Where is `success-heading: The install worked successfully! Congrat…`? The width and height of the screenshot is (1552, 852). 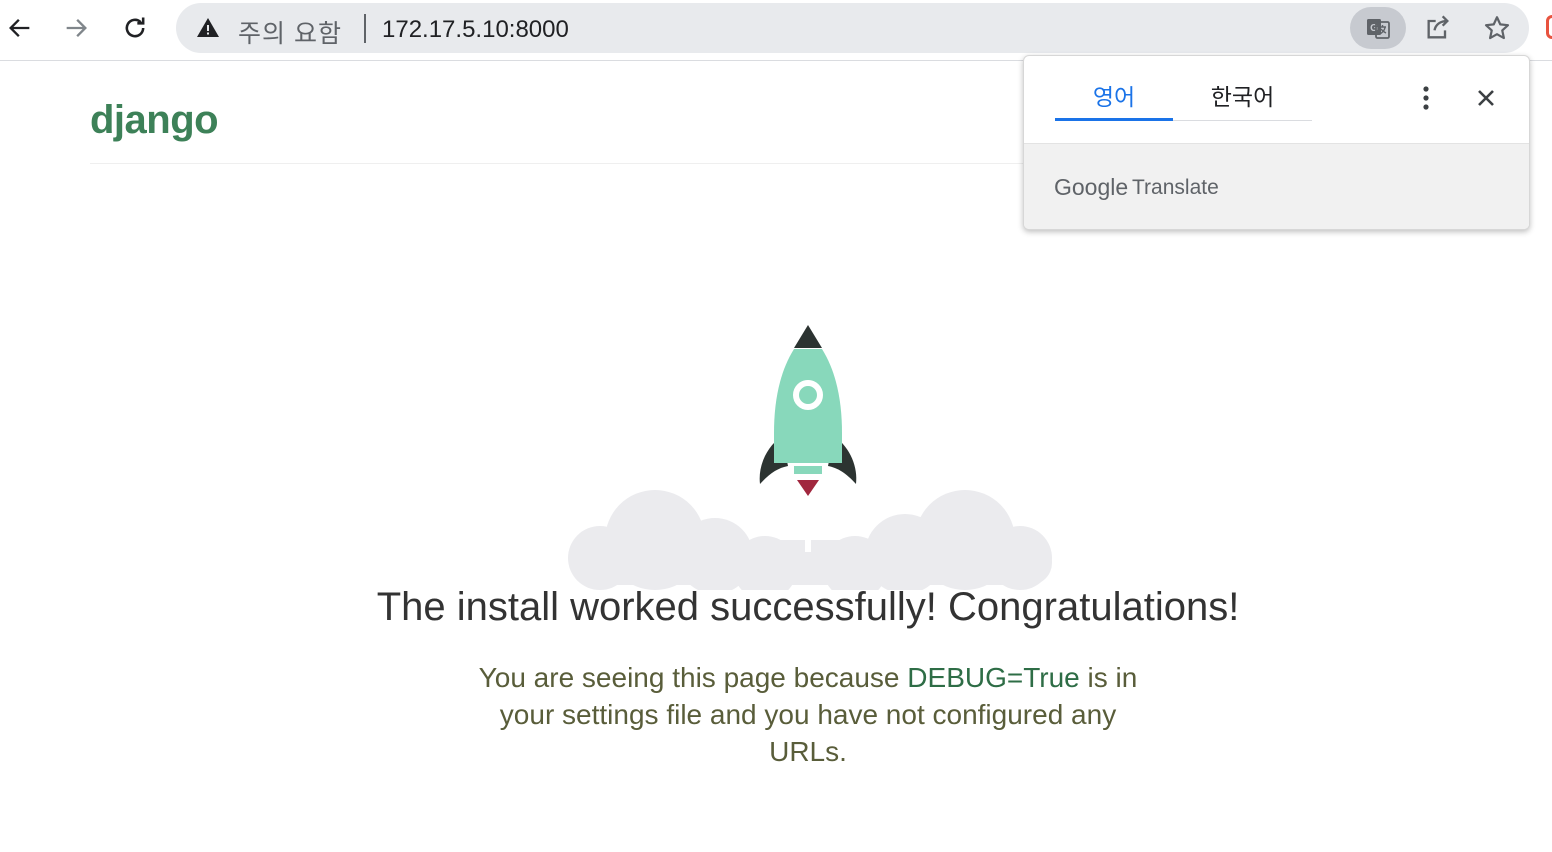 success-heading: The install worked successfully! Congrat… is located at coordinates (808, 607).